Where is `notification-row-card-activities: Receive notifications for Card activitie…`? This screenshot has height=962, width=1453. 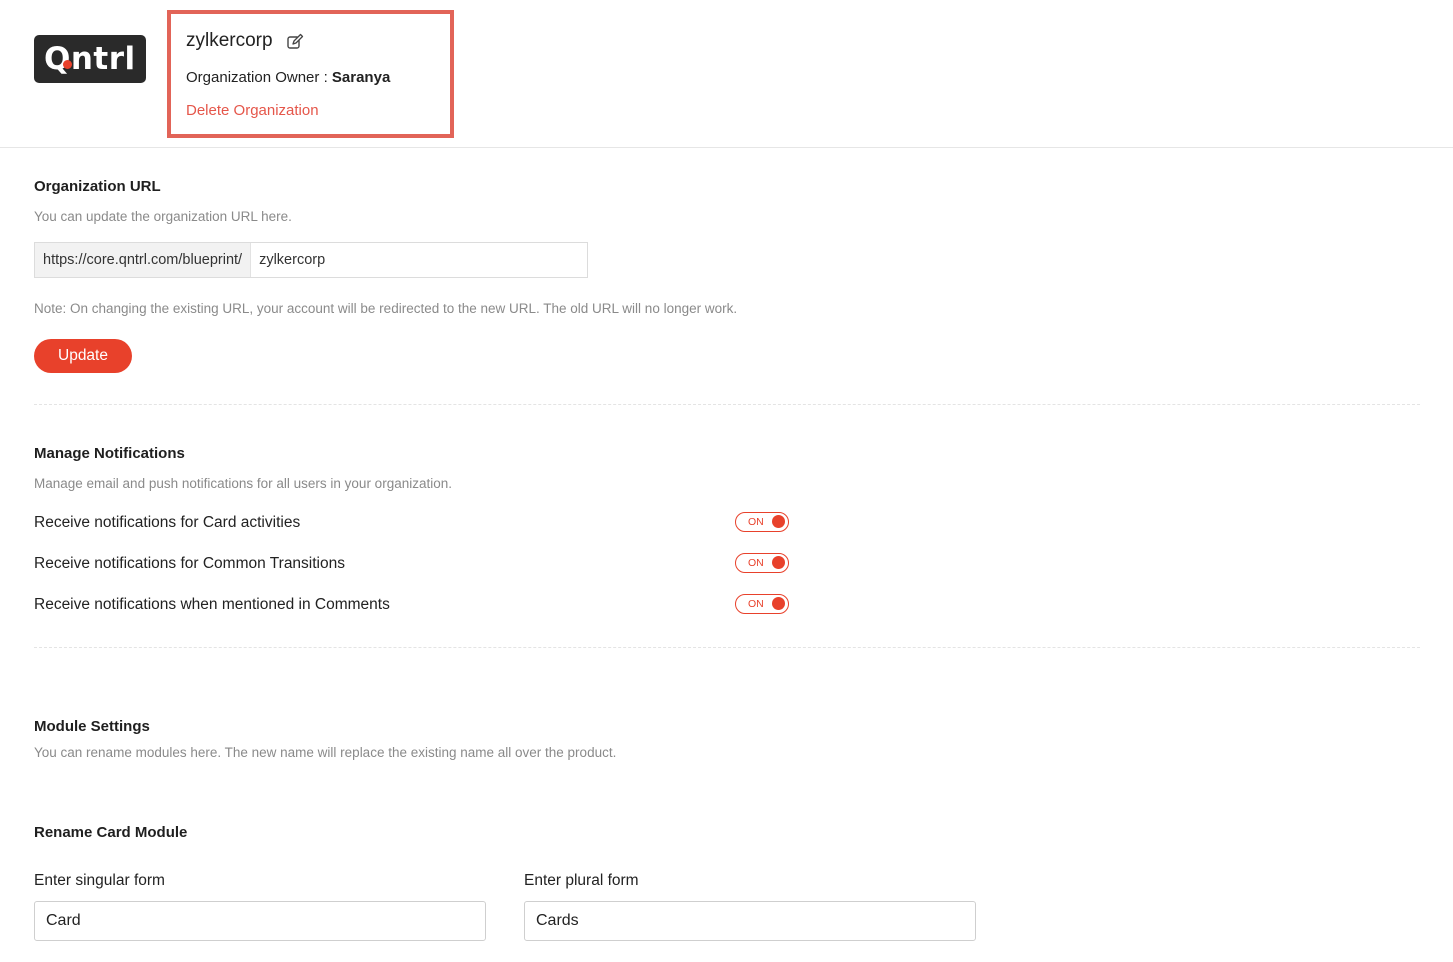
notification-row-card-activities: Receive notifications for Card activitie… is located at coordinates (414, 524).